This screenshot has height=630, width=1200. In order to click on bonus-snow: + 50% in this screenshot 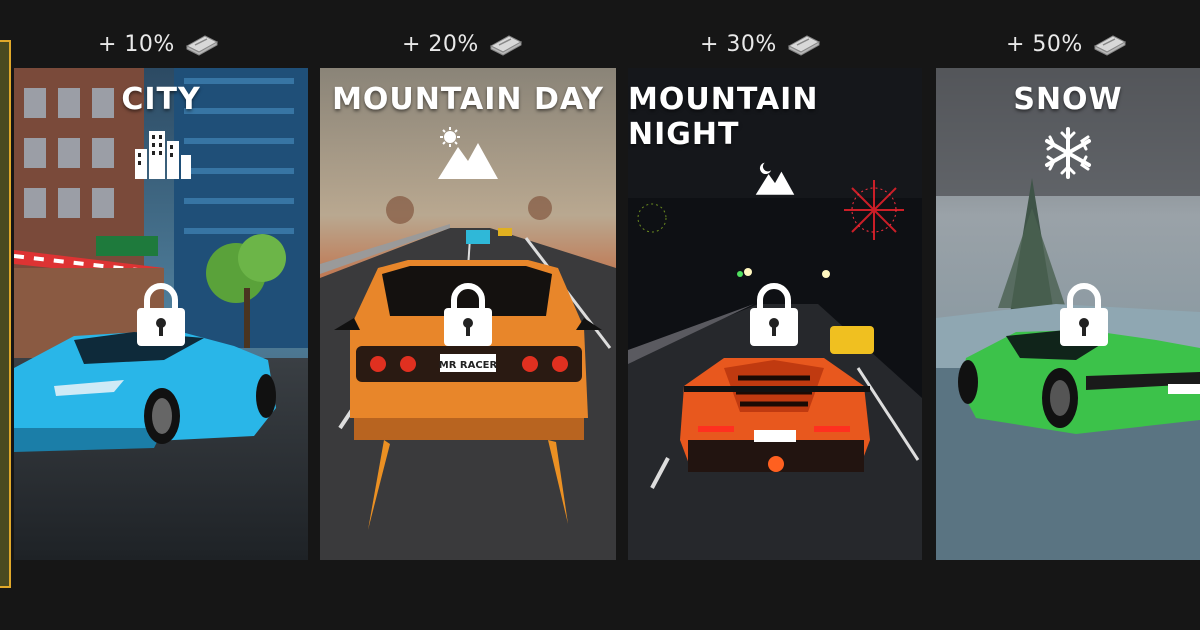, I will do `click(1066, 44)`.